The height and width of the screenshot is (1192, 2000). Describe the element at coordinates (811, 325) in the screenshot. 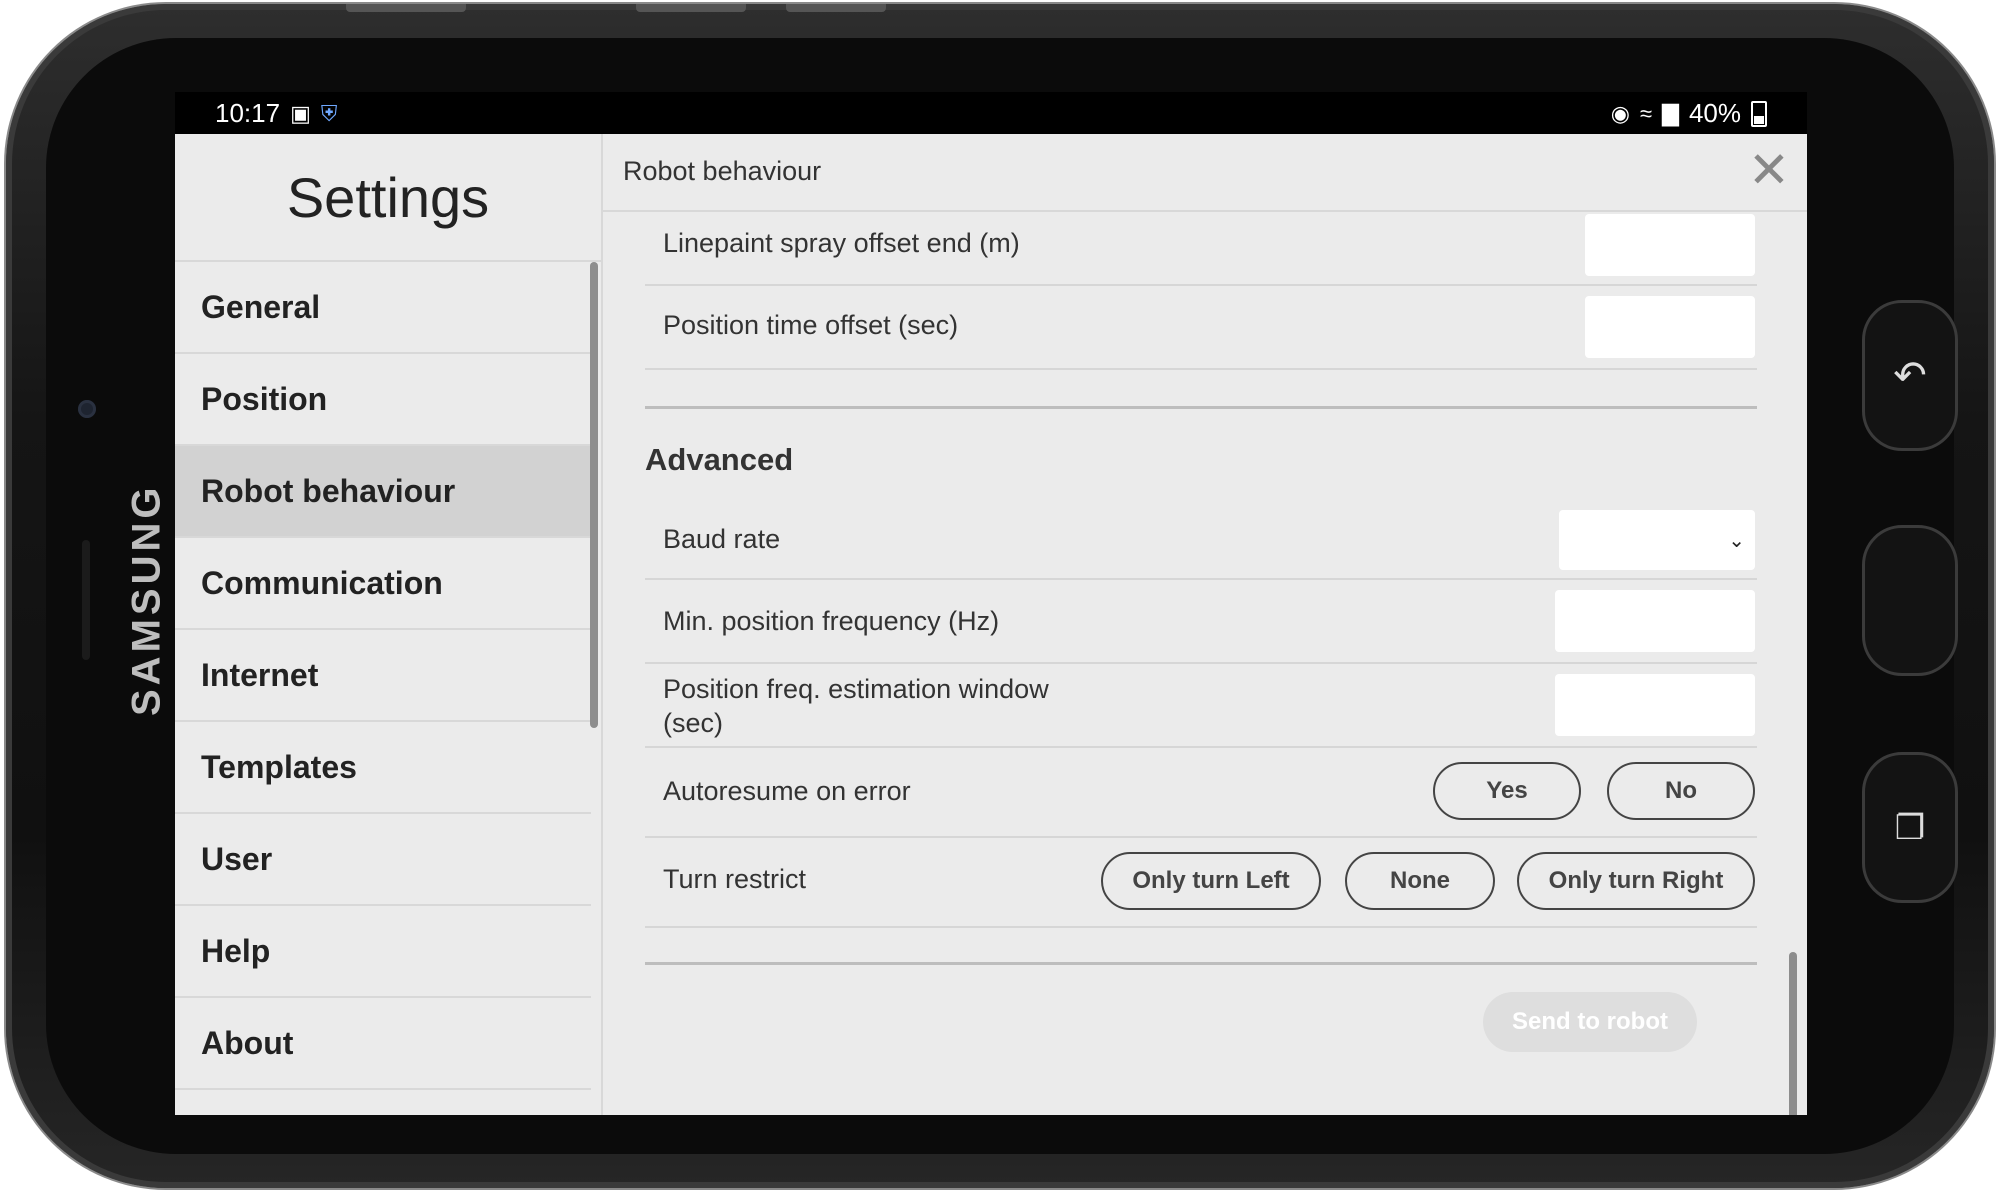

I see `setting-label: Position time offset (sec)` at that location.